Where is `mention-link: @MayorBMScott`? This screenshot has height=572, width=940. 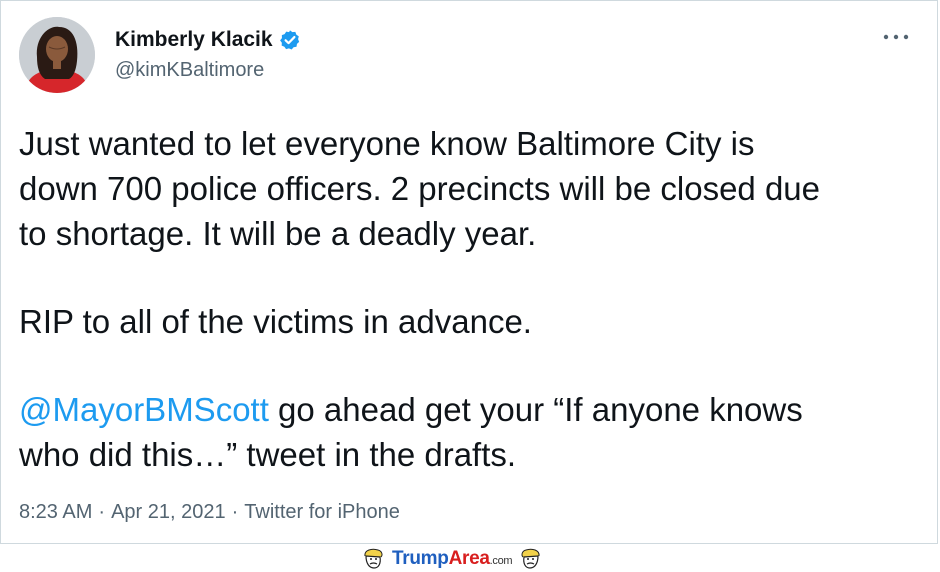
mention-link: @MayorBMScott is located at coordinates (144, 409).